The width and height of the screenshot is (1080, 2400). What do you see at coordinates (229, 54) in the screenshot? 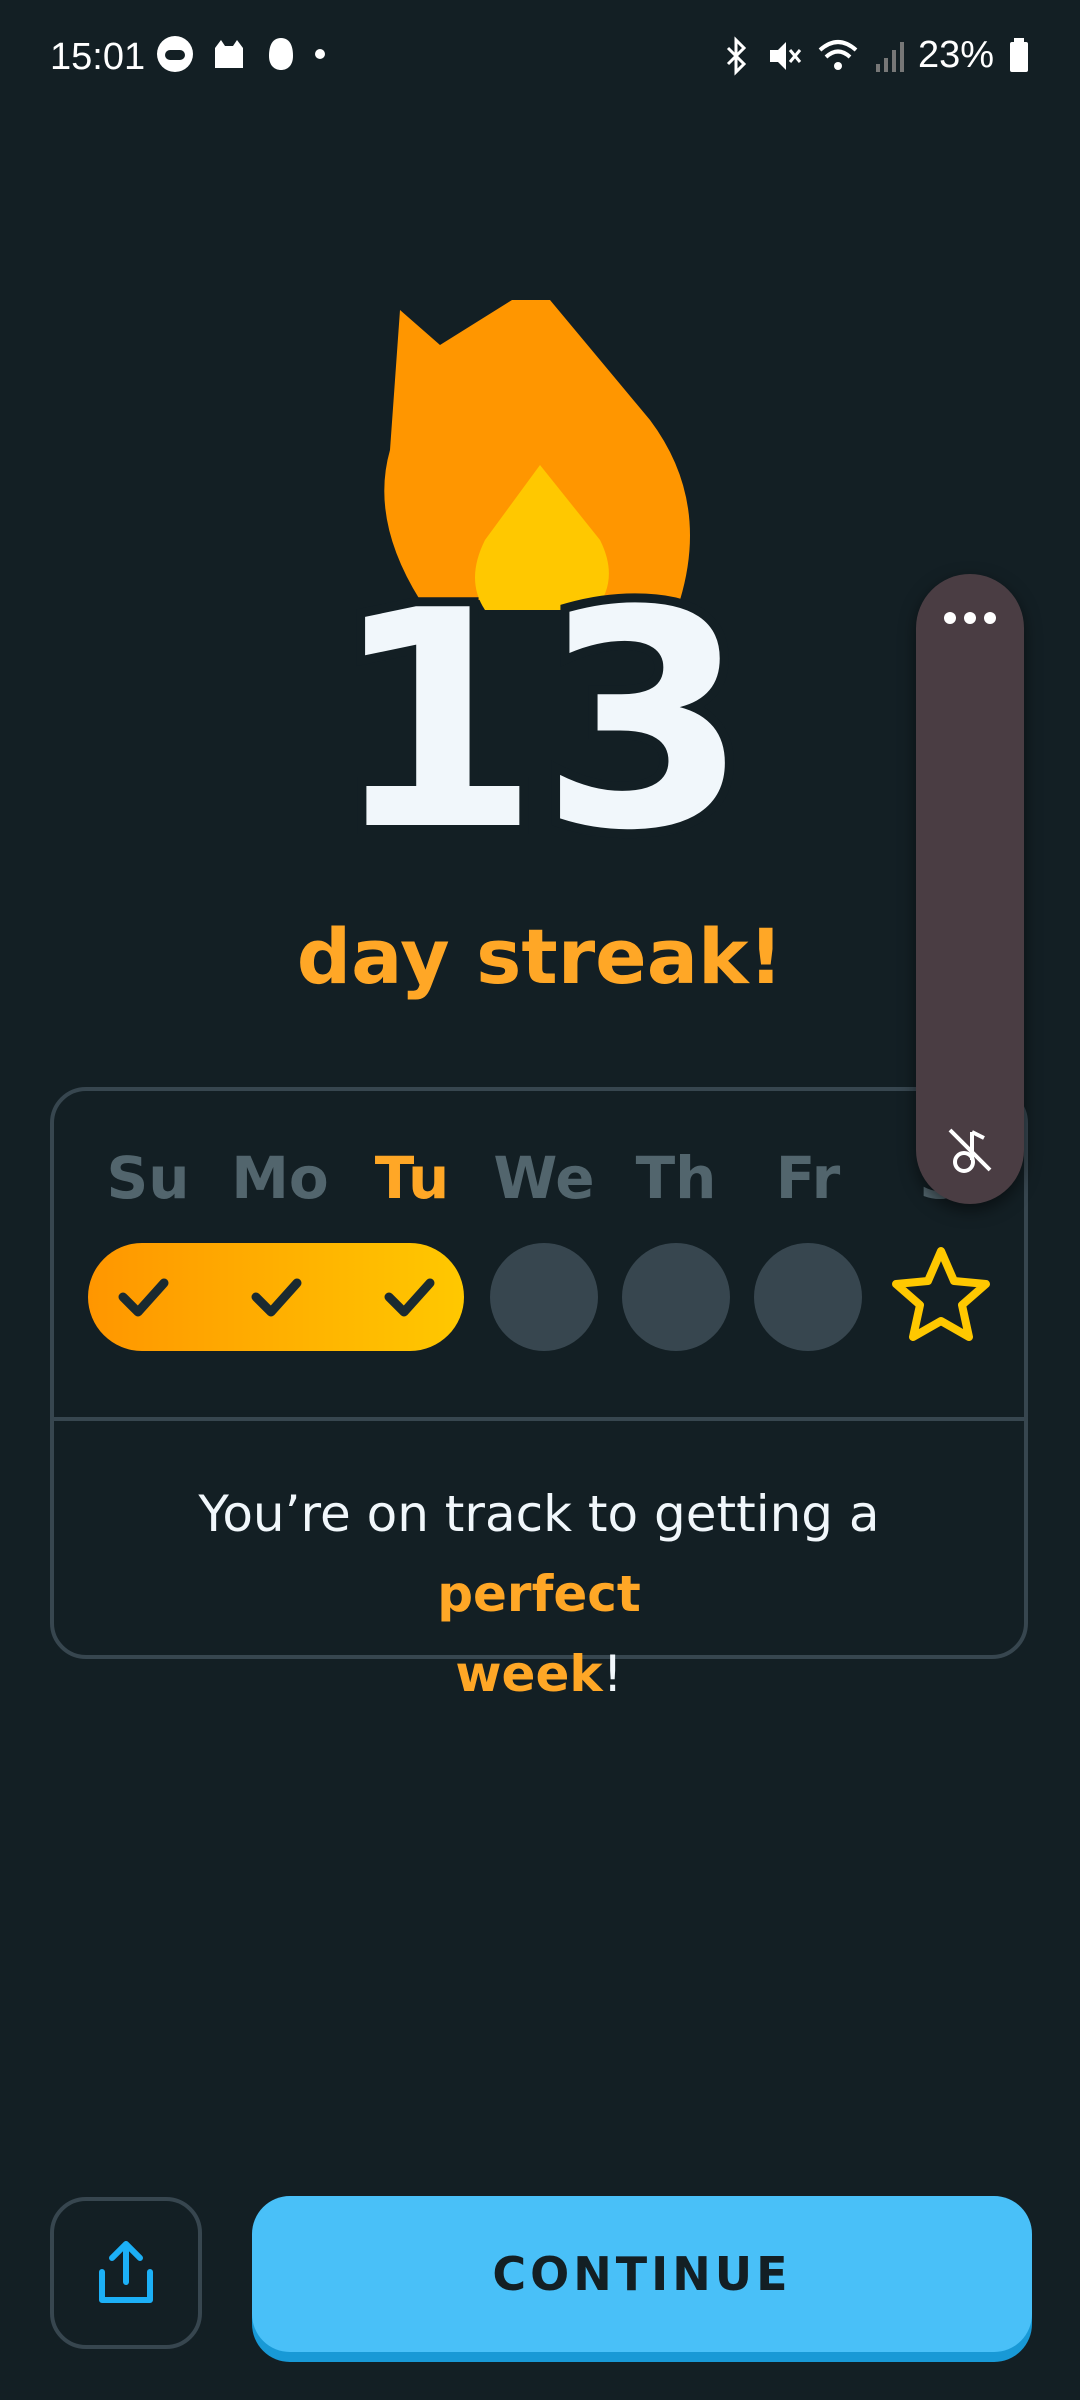
I see `cat-icon` at bounding box center [229, 54].